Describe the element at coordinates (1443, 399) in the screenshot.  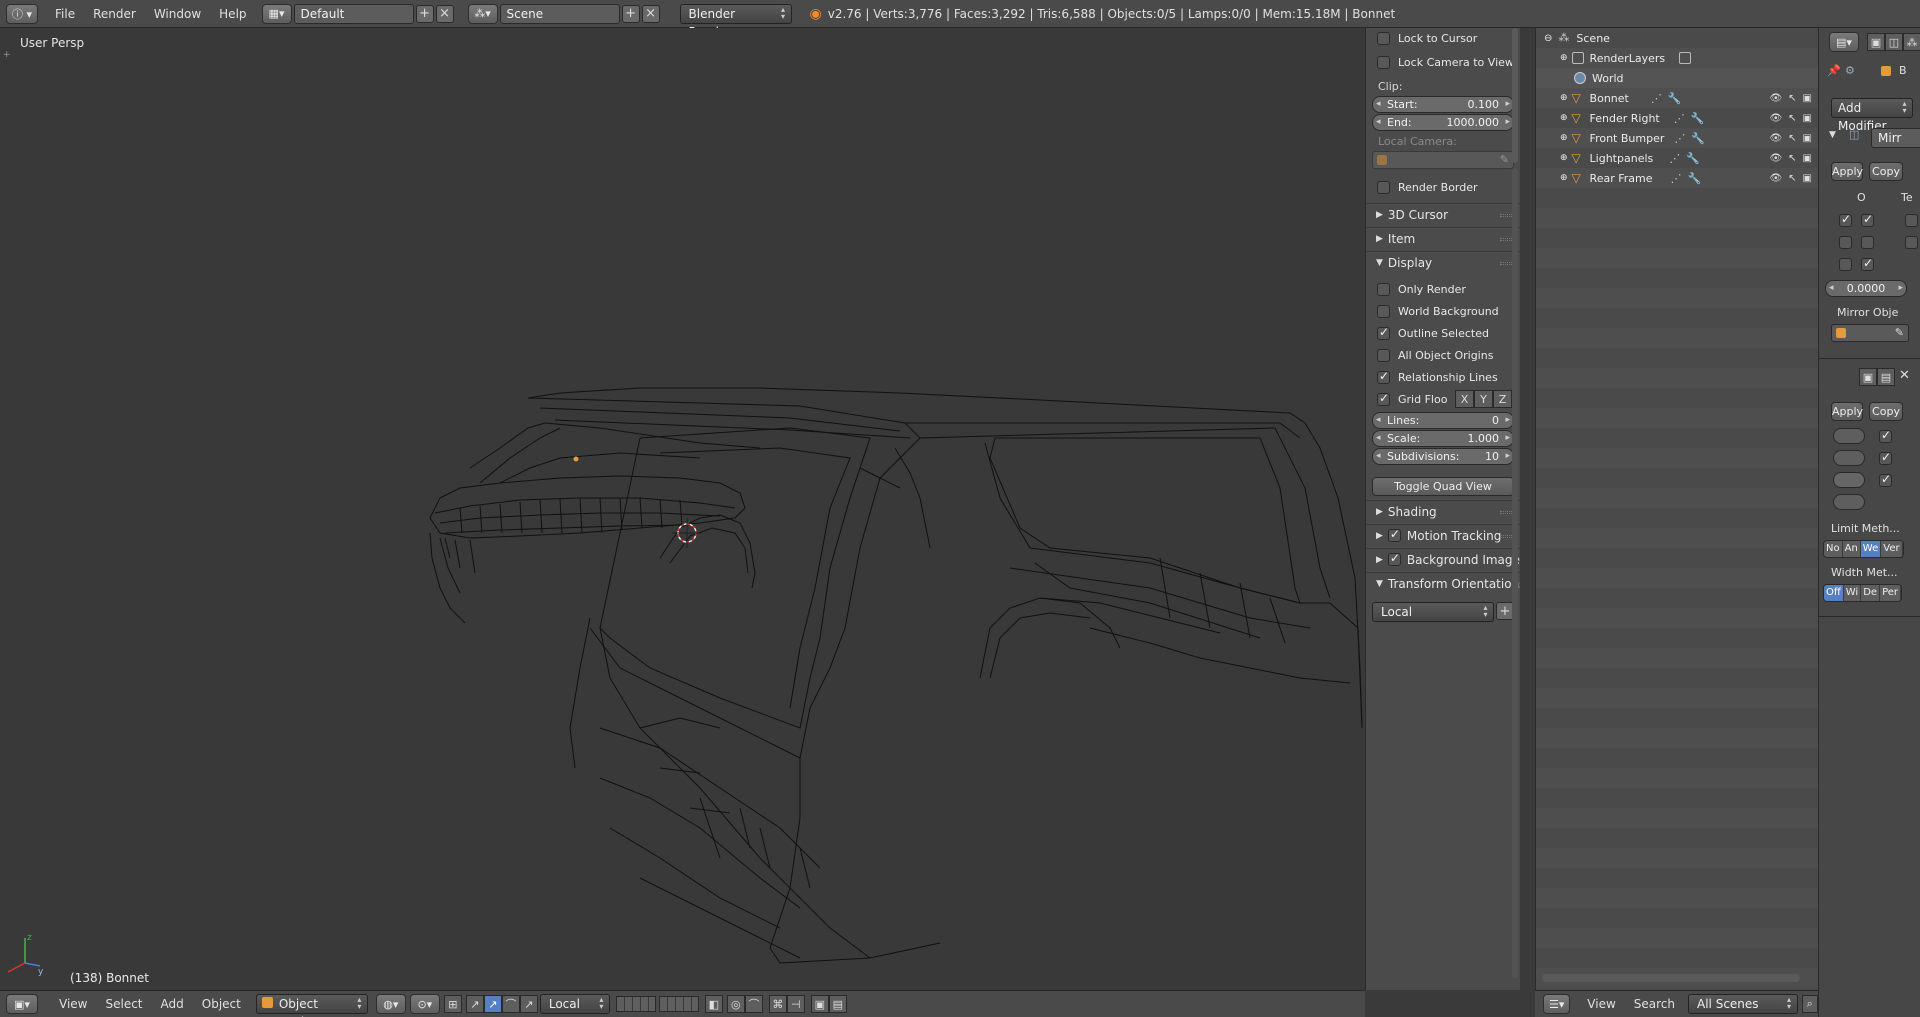
I see `grid-floor-checkbox: Grid Floo X Y Z` at that location.